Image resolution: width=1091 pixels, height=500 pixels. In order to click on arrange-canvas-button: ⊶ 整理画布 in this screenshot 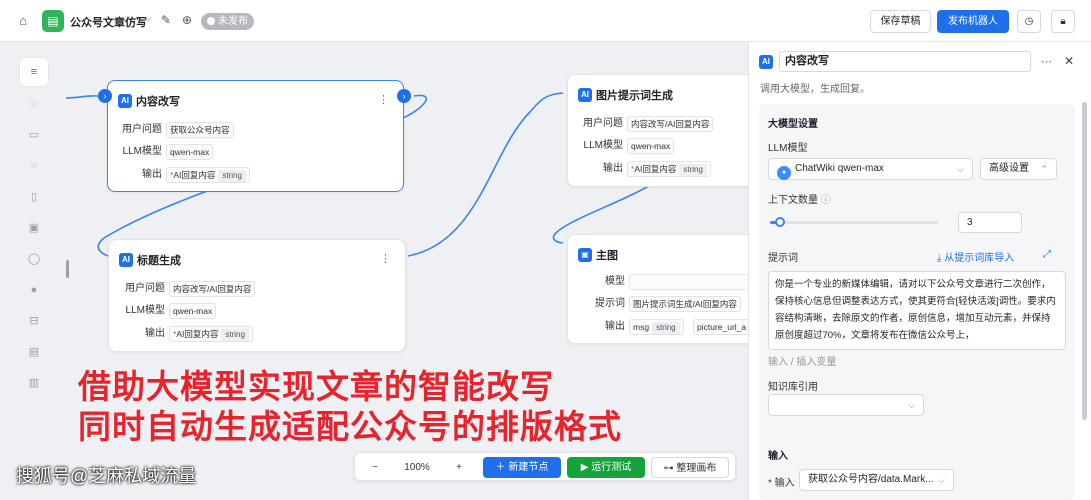, I will do `click(690, 467)`.